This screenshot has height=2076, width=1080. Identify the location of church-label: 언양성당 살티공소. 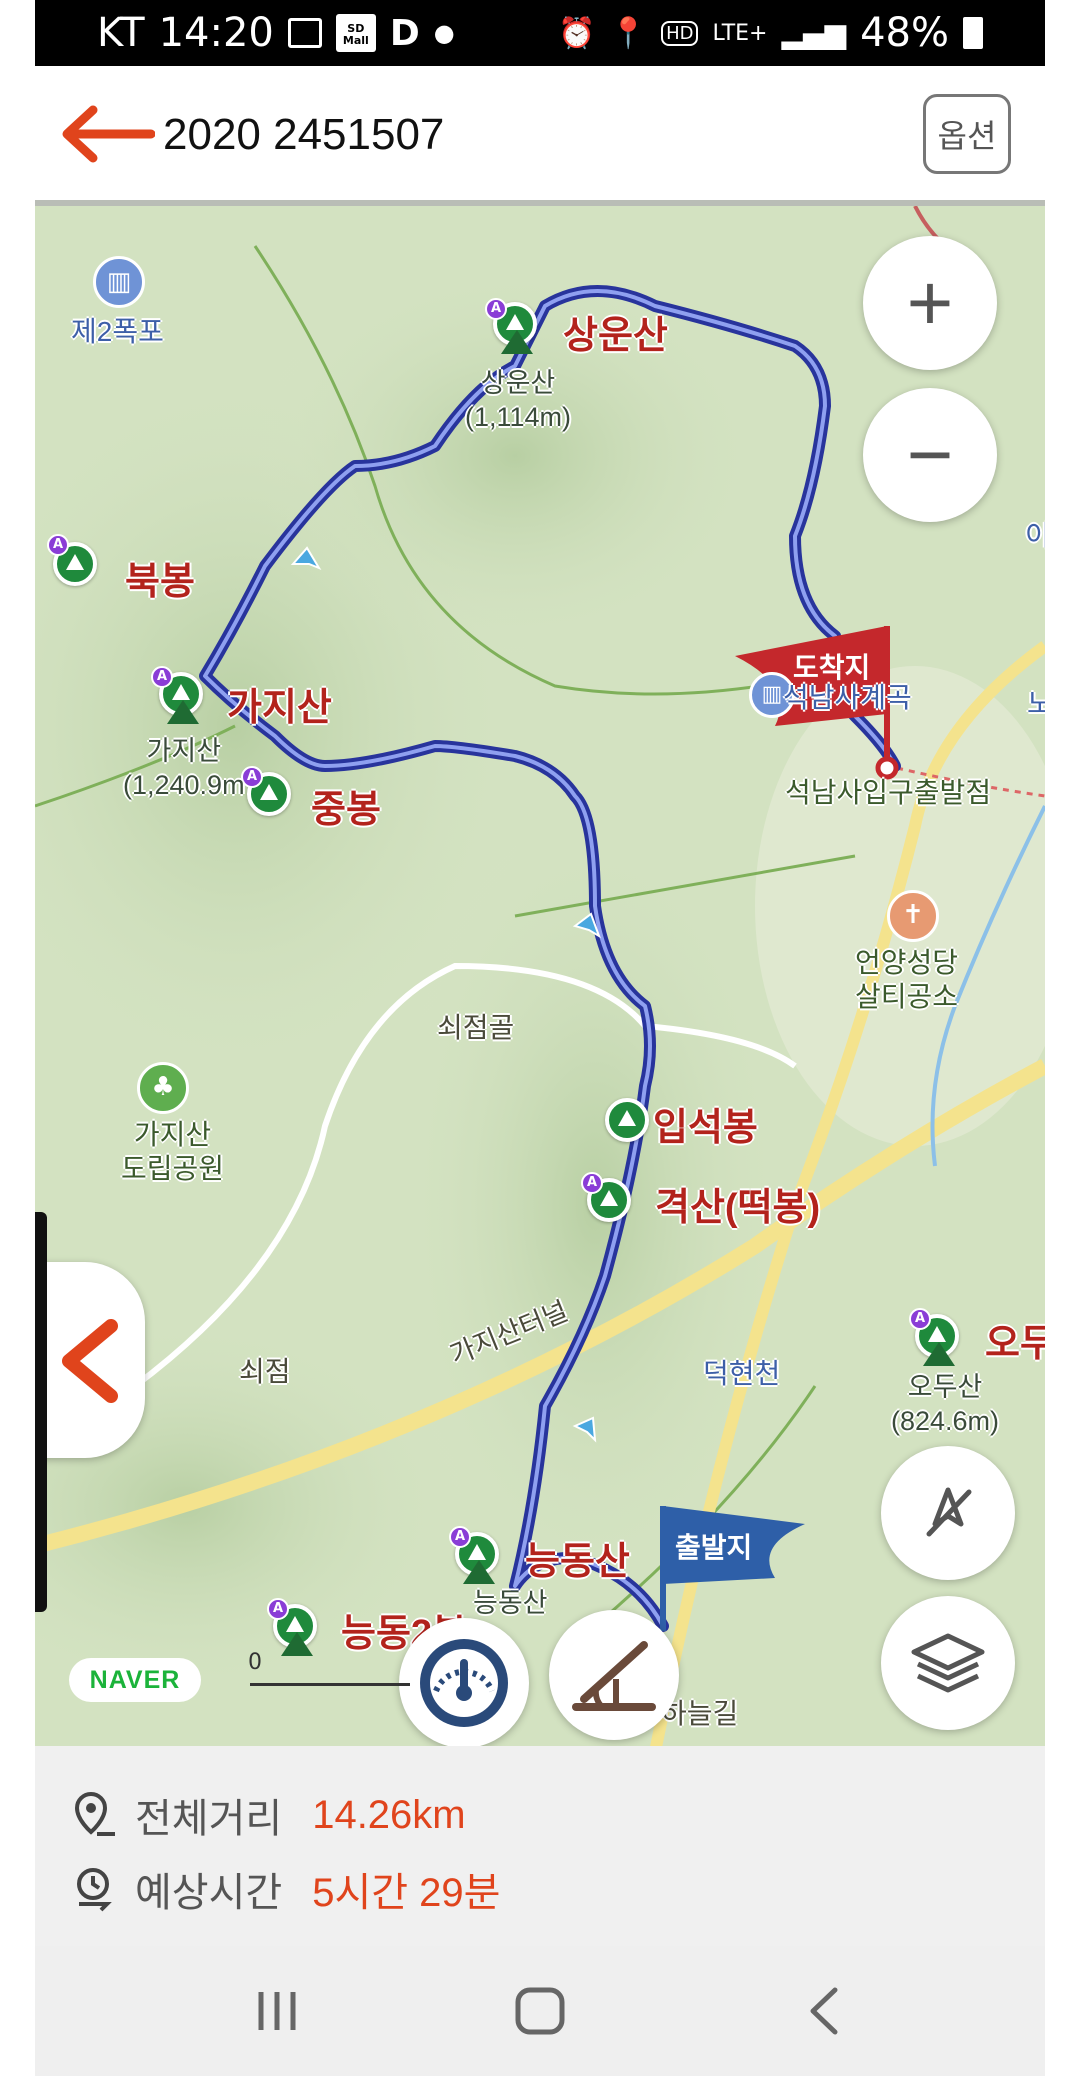
(907, 979).